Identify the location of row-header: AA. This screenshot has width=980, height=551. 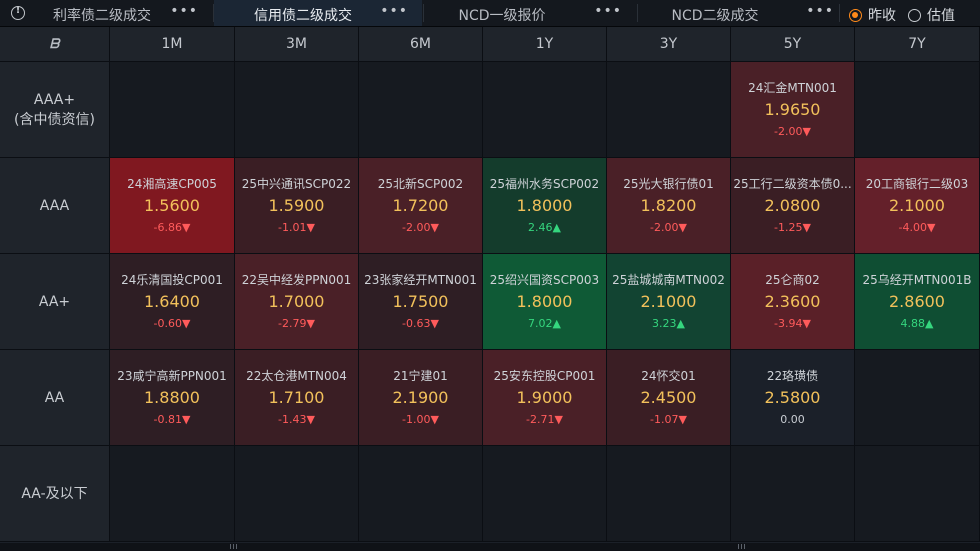
(55, 398).